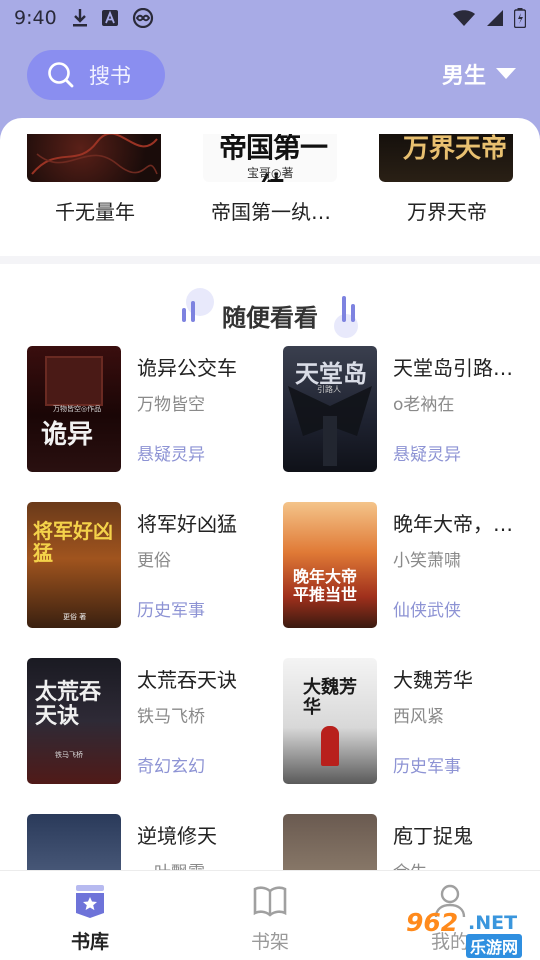 This screenshot has width=540, height=960. I want to click on book-cover: 将军好凶猛 更俗 著, so click(74, 565).